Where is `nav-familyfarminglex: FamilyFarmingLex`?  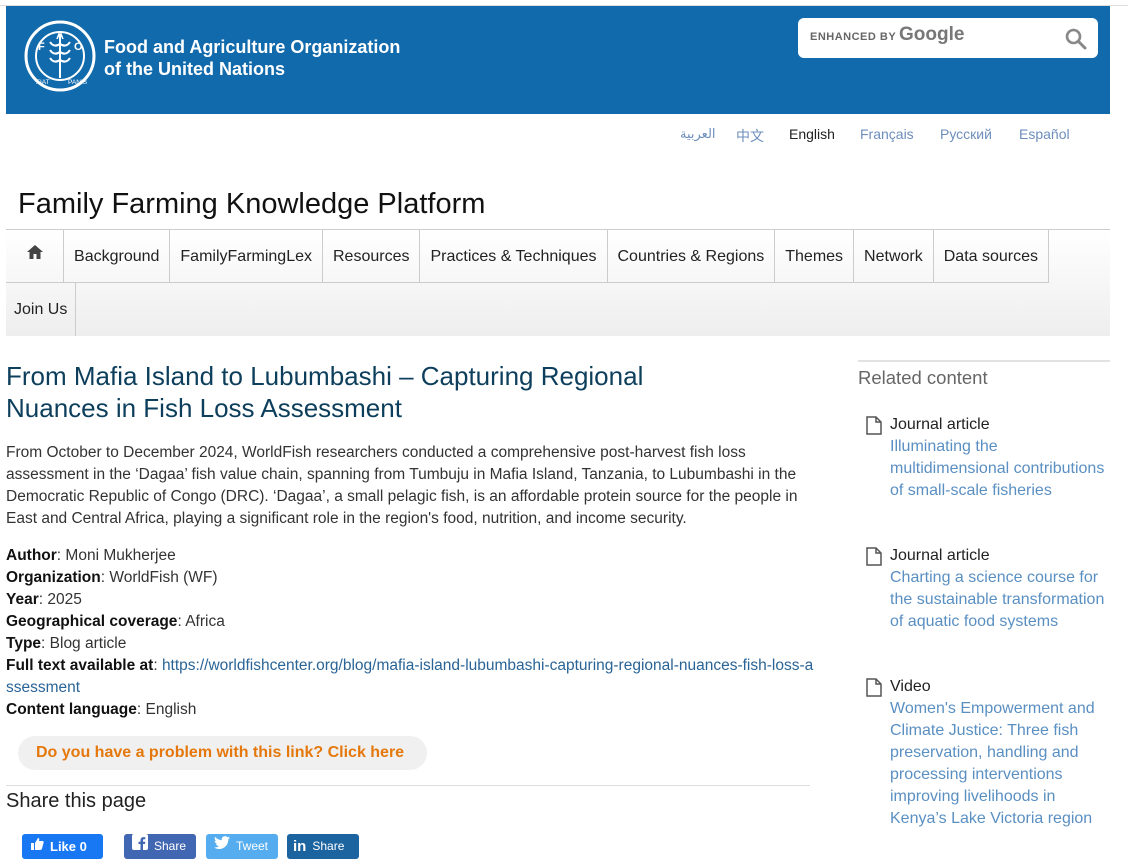 nav-familyfarminglex: FamilyFarmingLex is located at coordinates (246, 256).